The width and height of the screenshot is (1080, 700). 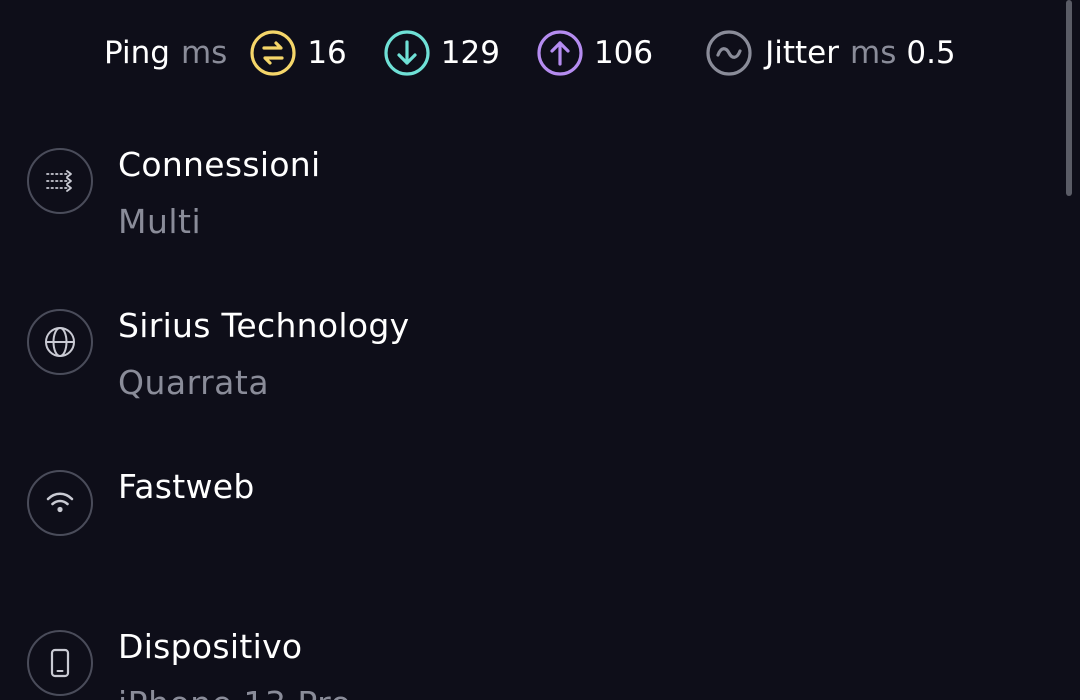 I want to click on connections-value: Multi, so click(x=160, y=221).